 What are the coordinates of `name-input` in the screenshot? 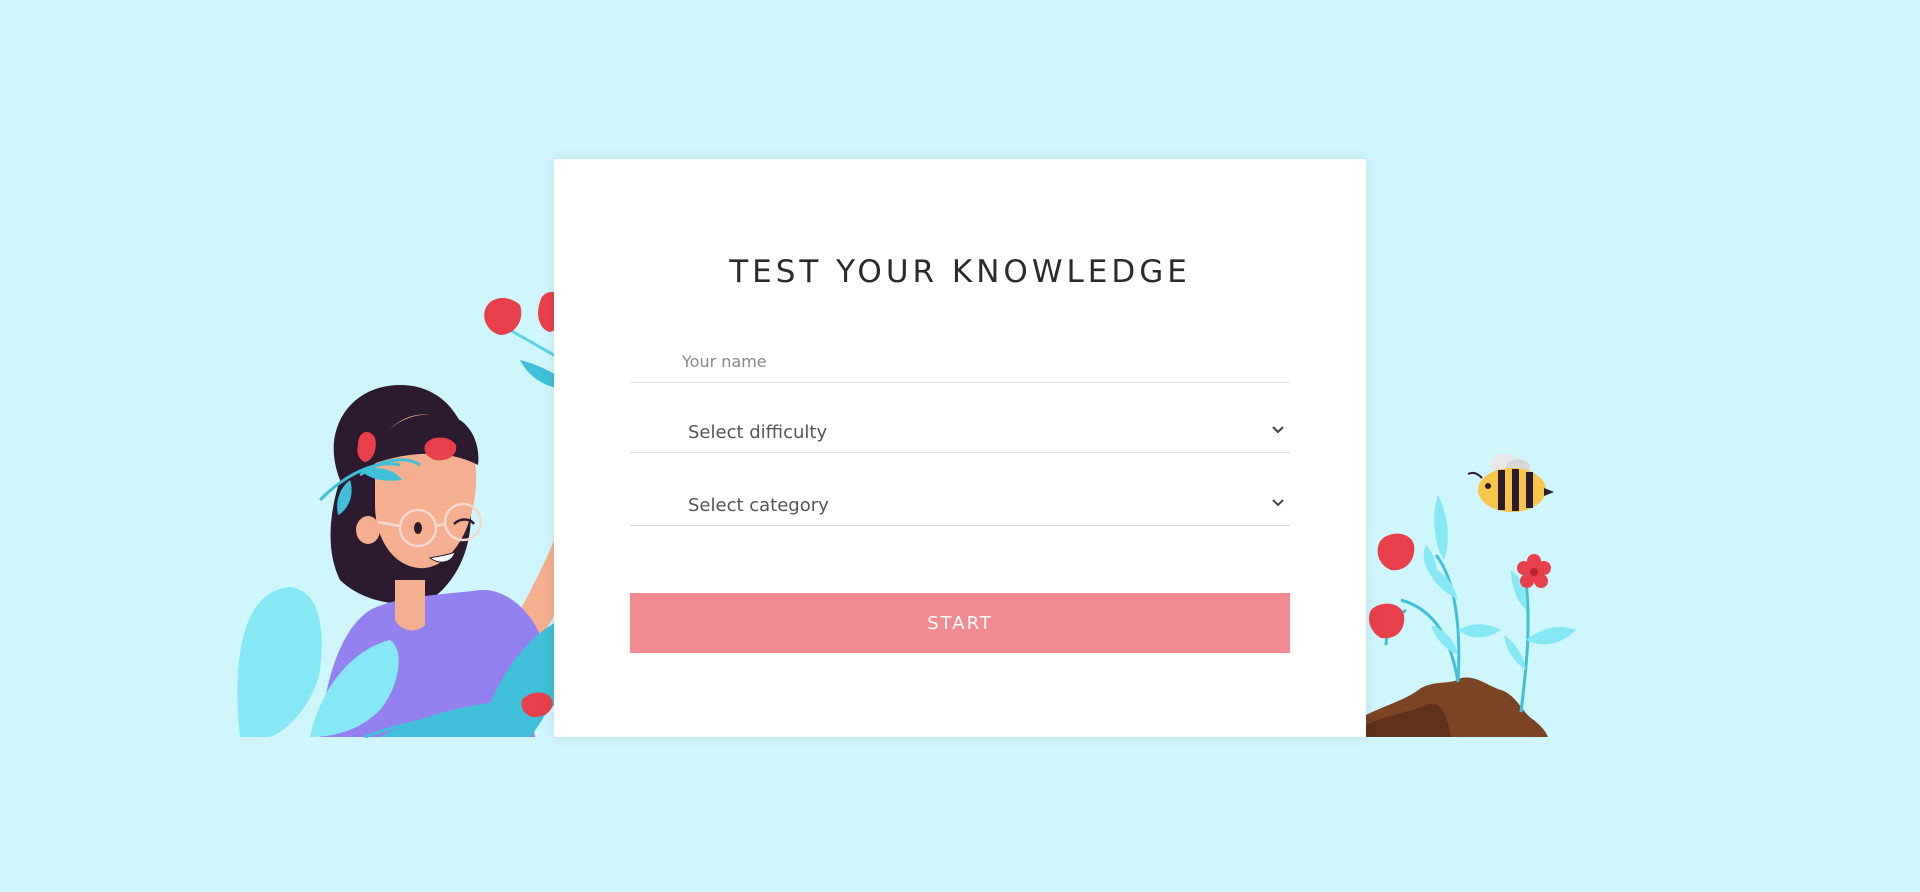 It's located at (962, 361).